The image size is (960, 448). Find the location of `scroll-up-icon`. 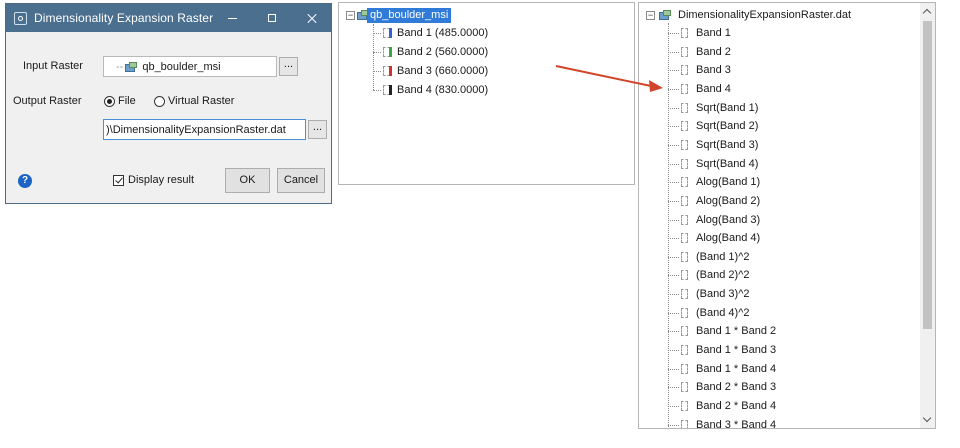

scroll-up-icon is located at coordinates (927, 13).